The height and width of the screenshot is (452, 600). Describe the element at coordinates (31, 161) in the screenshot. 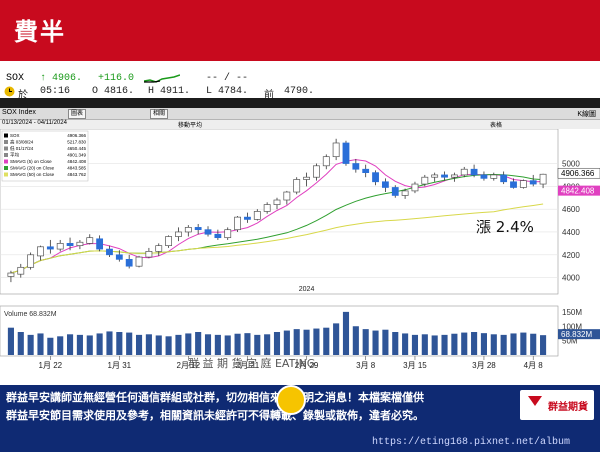

I see `legend-name: SMAVG (5) on Close` at that location.